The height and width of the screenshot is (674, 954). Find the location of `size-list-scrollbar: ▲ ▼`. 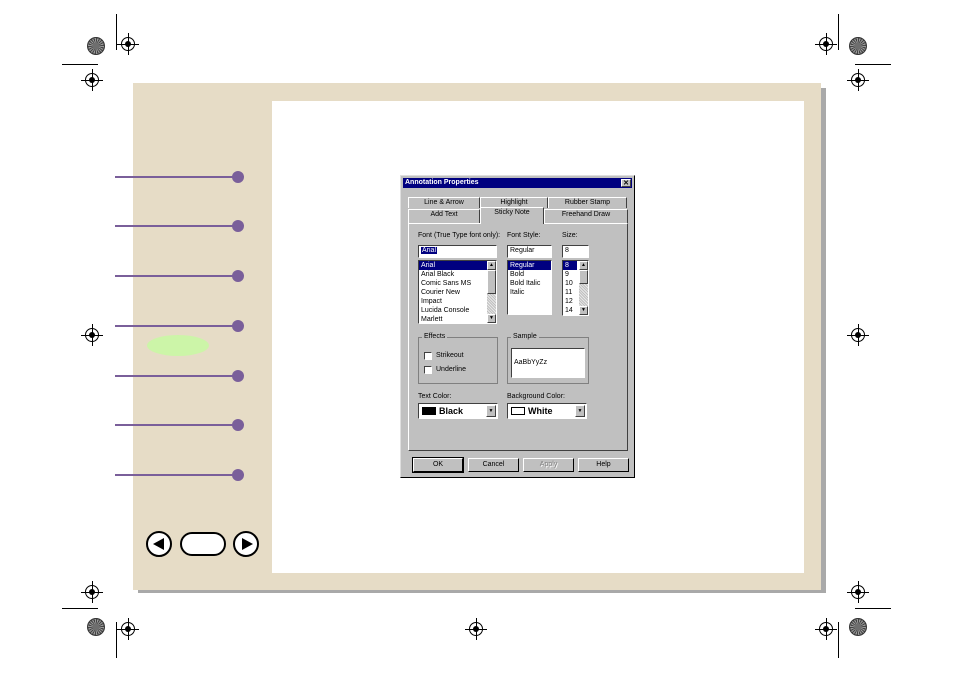

size-list-scrollbar: ▲ ▼ is located at coordinates (583, 288).